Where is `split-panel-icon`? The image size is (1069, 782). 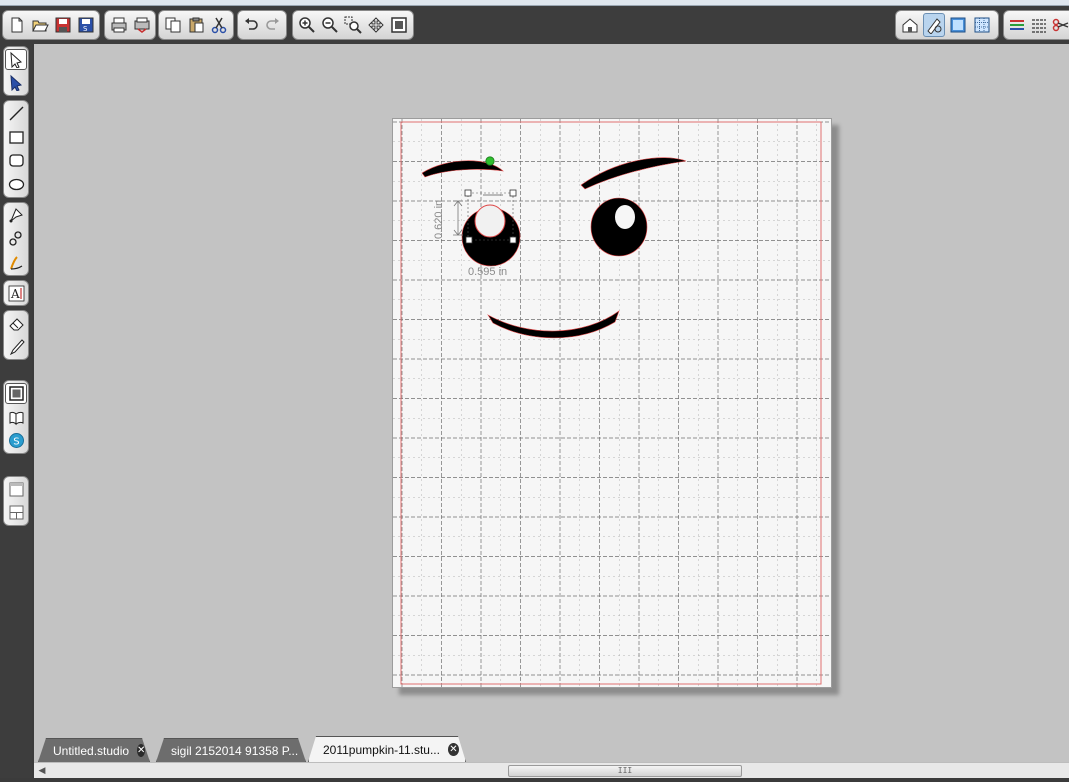 split-panel-icon is located at coordinates (16, 512).